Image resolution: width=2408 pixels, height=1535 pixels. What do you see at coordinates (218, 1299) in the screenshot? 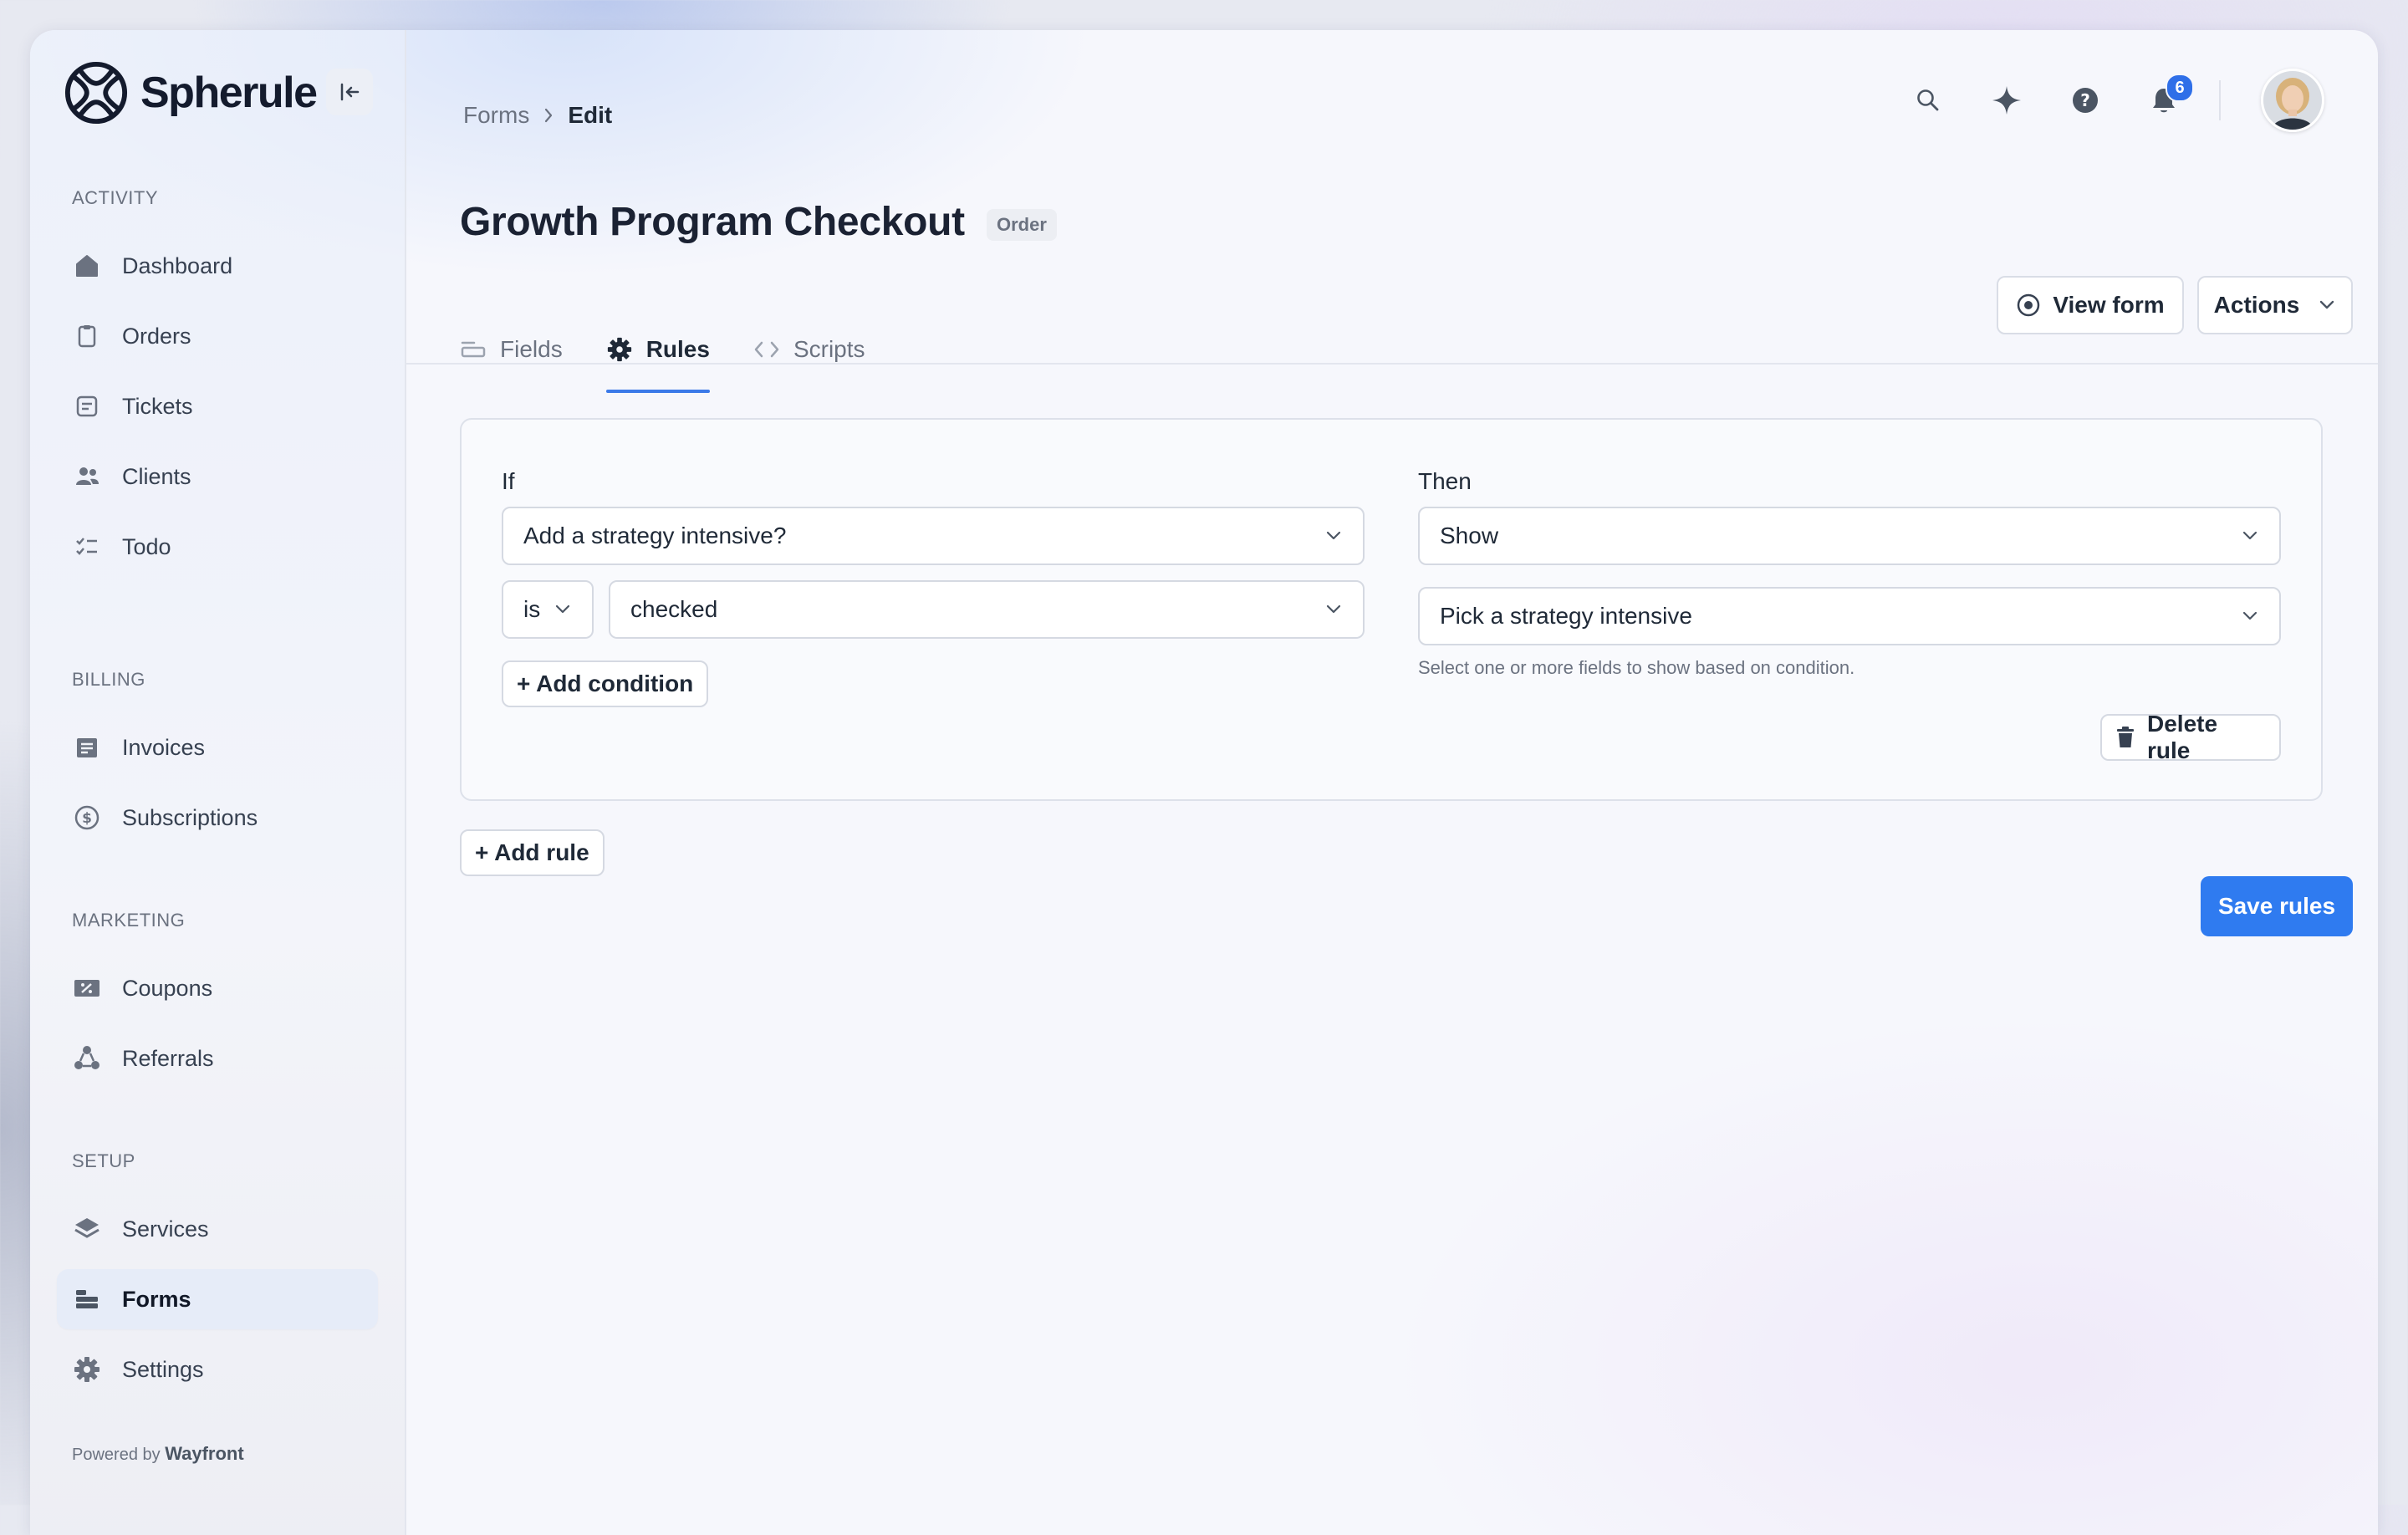
I see `sidebar-item-forms: Forms` at bounding box center [218, 1299].